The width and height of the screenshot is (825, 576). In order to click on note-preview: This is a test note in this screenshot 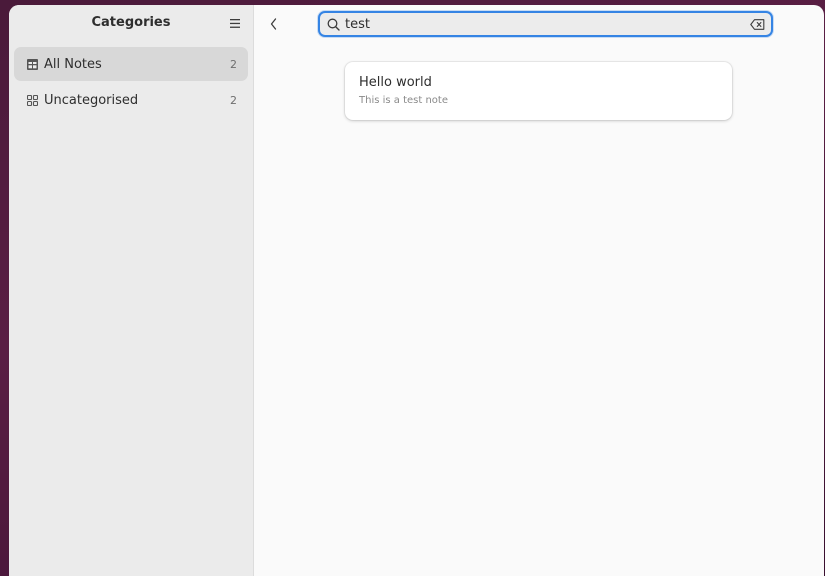, I will do `click(403, 100)`.